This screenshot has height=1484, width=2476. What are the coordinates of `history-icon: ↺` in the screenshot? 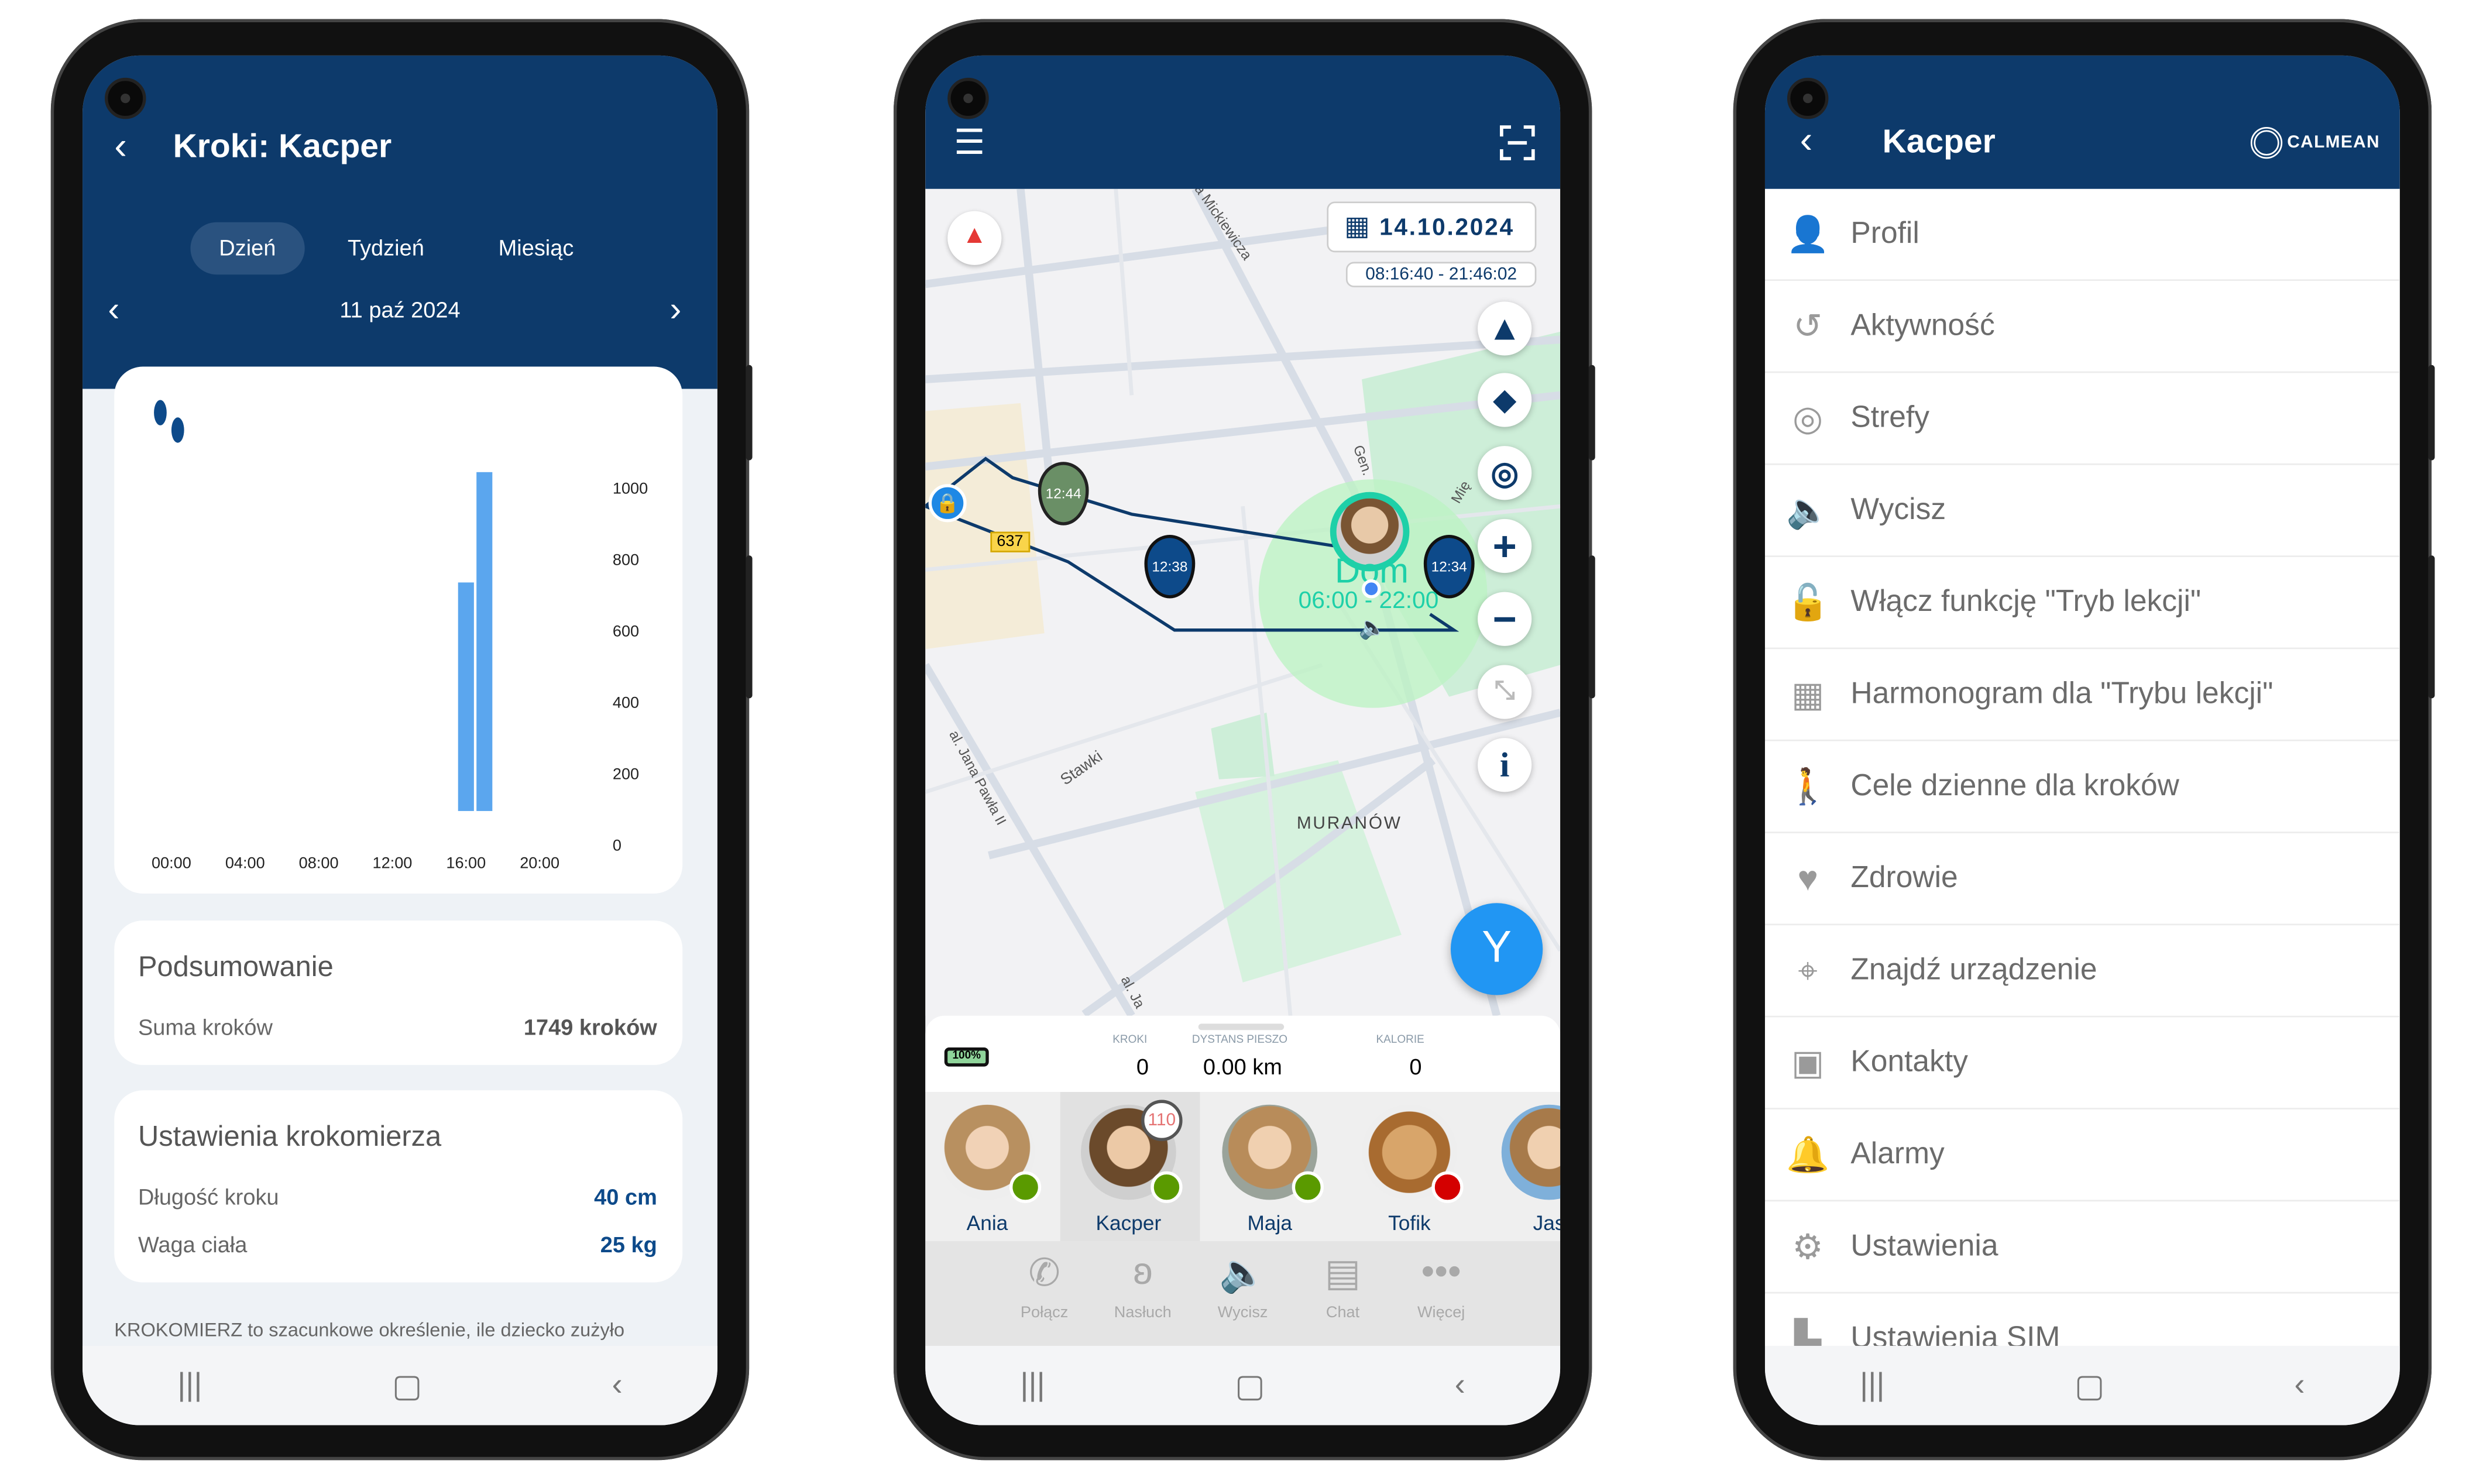 It's located at (1808, 325).